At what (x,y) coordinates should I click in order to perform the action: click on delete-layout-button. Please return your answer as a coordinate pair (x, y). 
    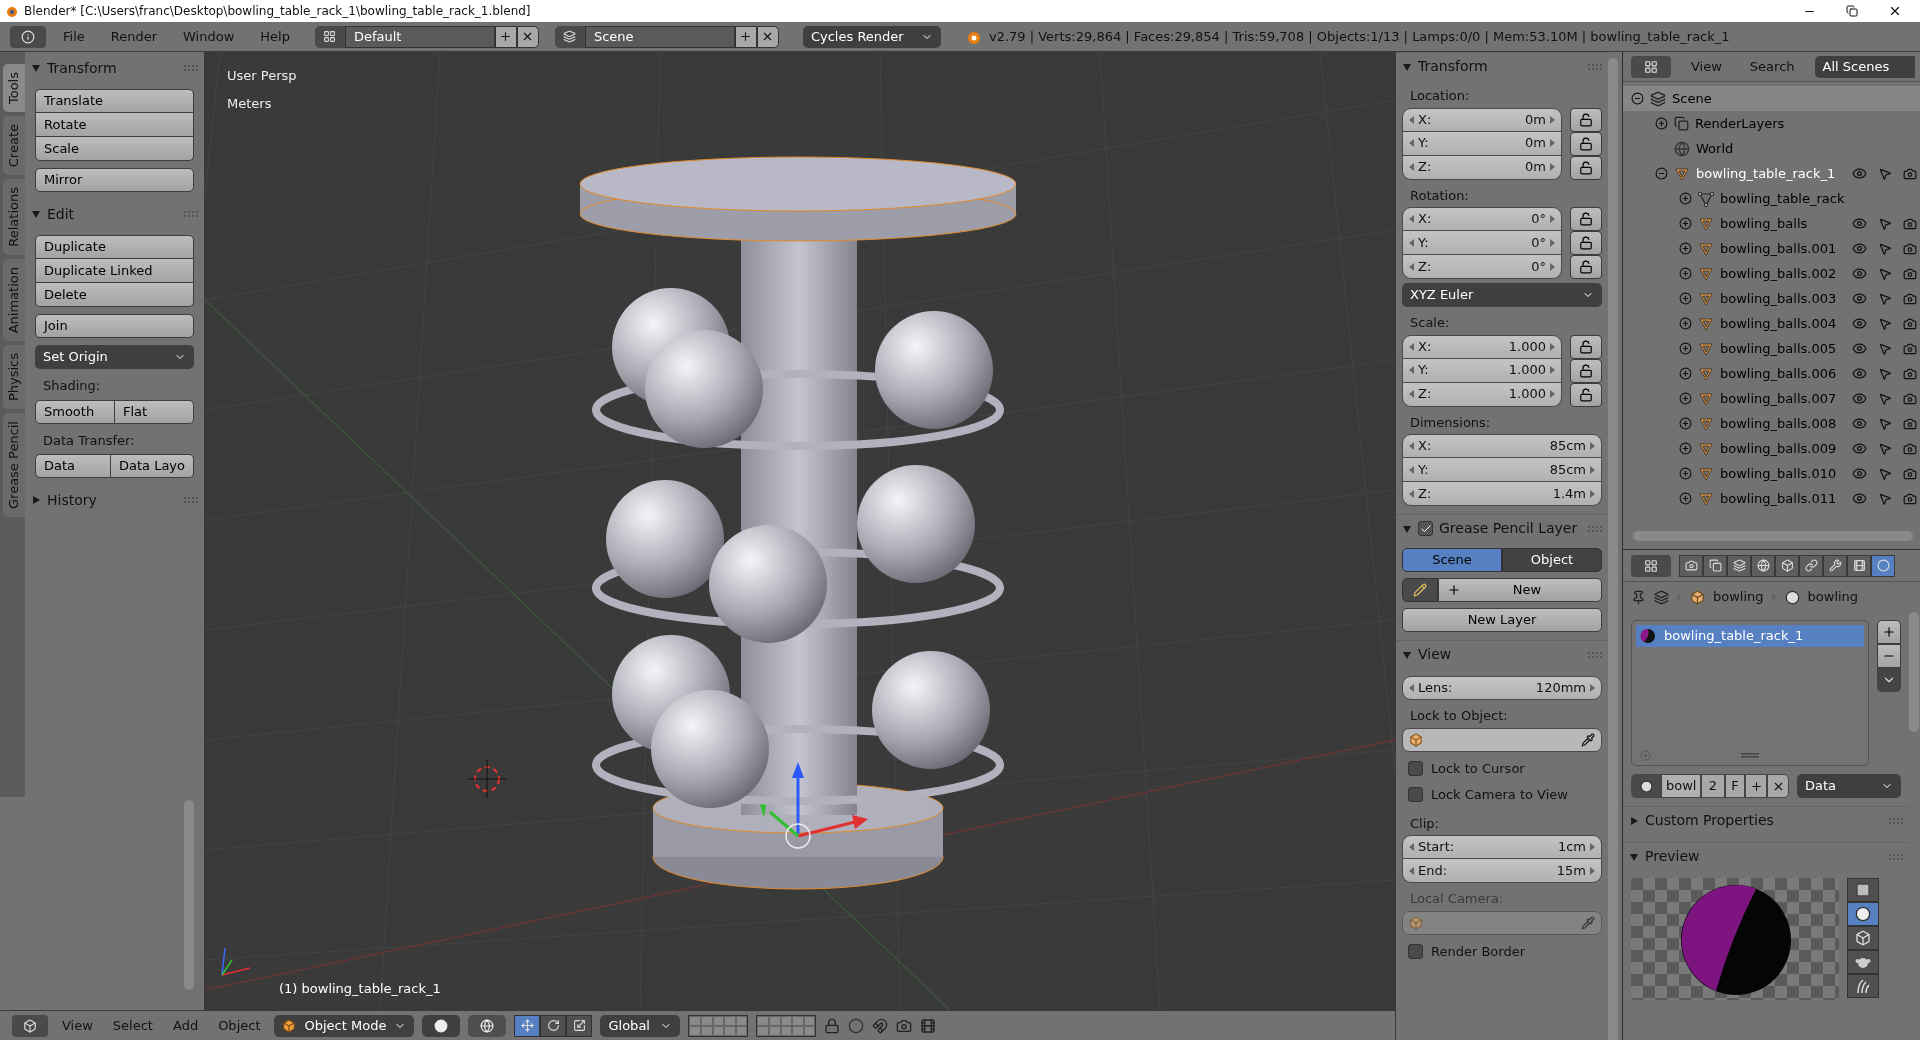
    Looking at the image, I should click on (527, 36).